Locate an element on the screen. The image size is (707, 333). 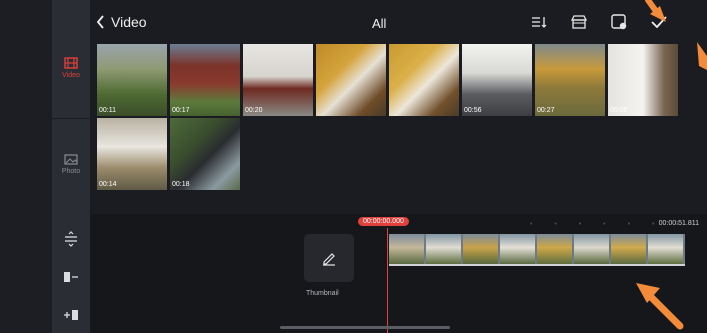
film-icon is located at coordinates (71, 63).